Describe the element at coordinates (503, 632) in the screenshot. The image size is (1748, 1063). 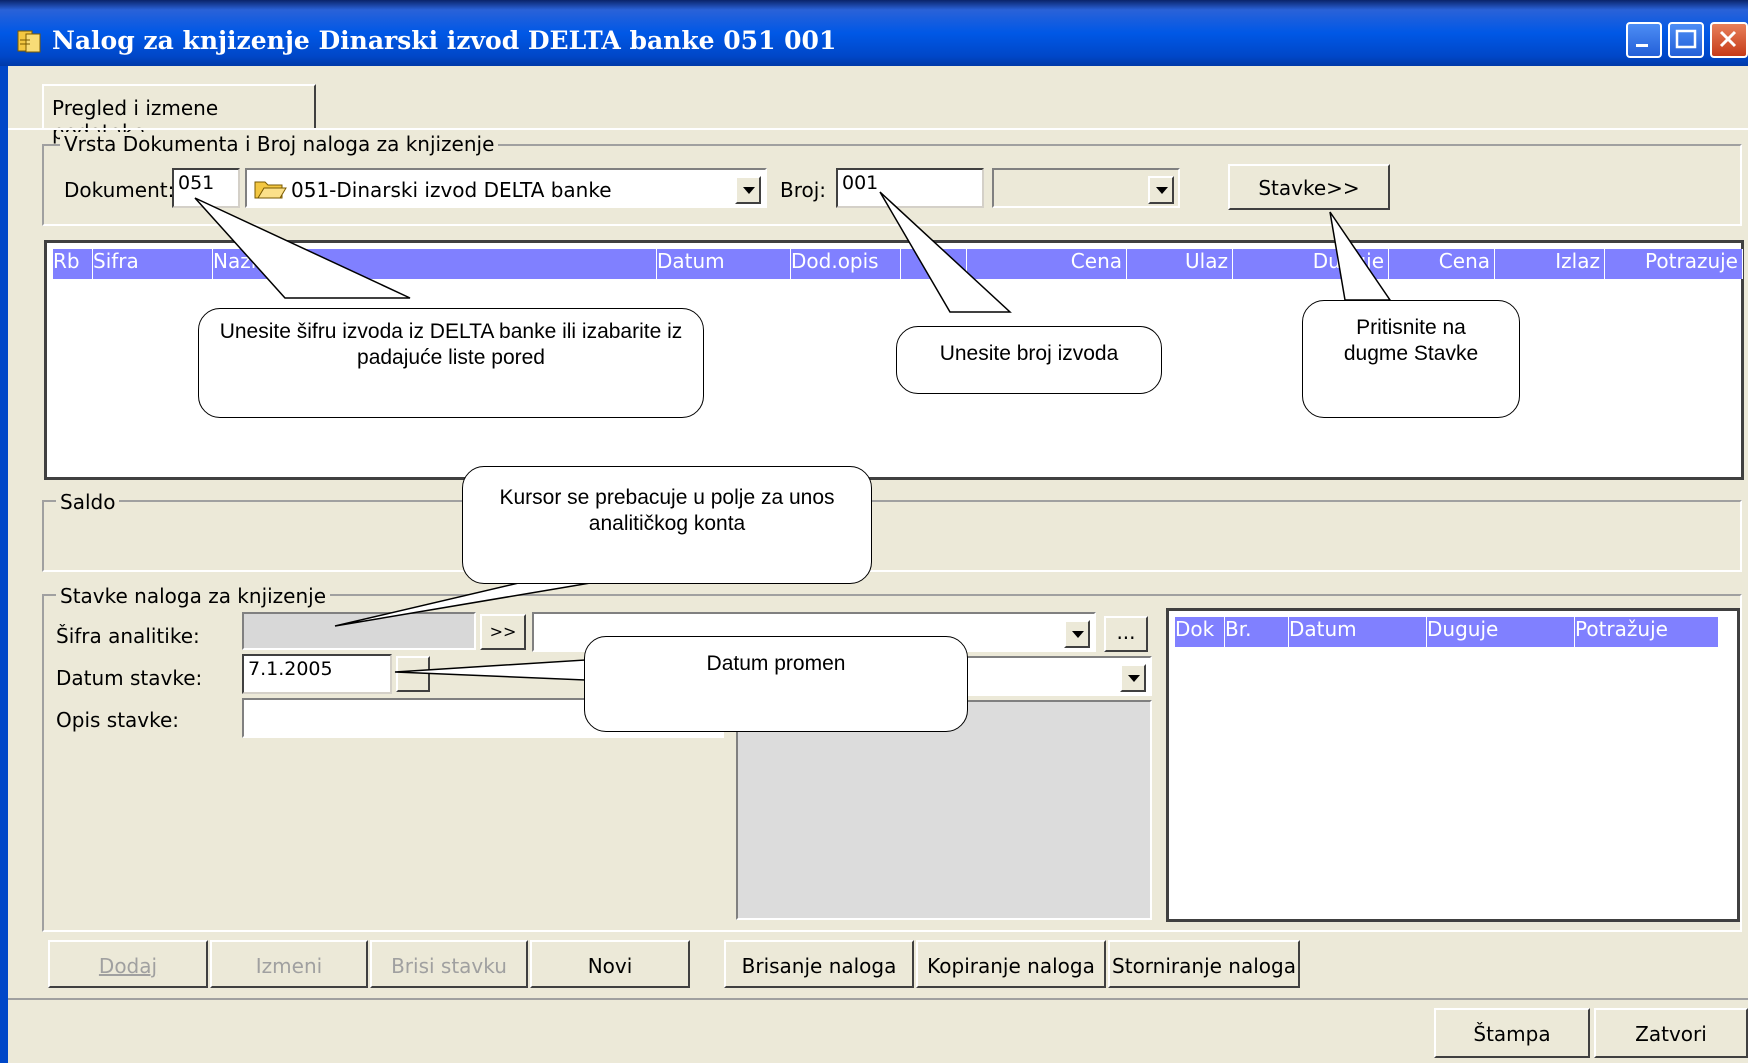
I see `browse-button: >>` at that location.